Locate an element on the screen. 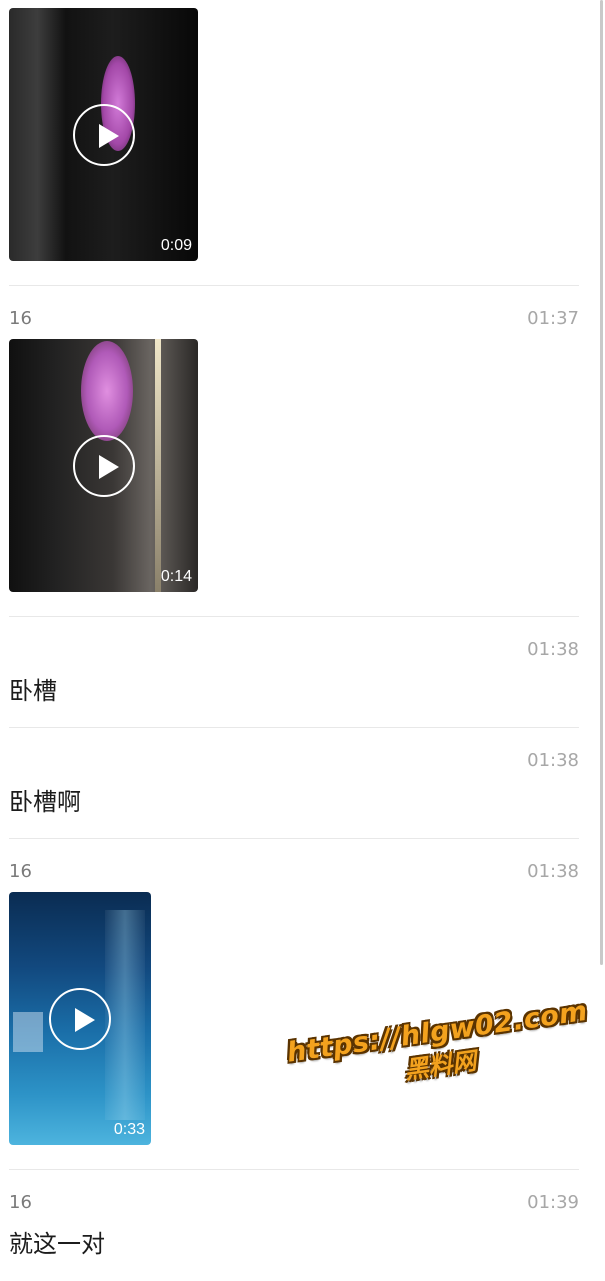 The image size is (605, 1281). video-message: 0:33 is located at coordinates (80, 1018).